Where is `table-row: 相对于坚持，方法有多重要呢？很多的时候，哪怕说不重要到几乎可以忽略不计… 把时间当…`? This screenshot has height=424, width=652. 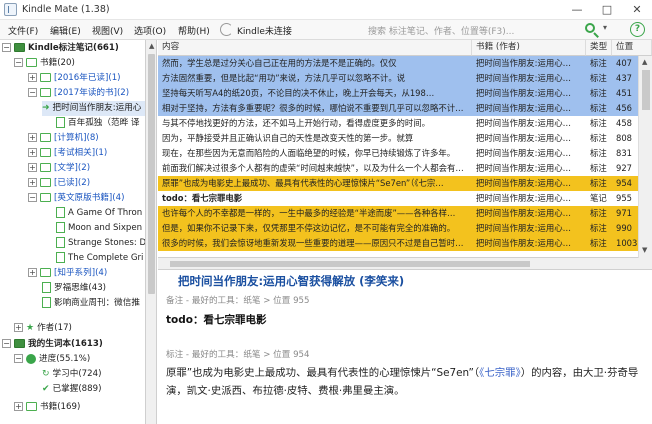
table-row: 相对于坚持，方法有多重要呢？很多的时候，哪怕说不重要到几乎可以忽略不计… 把时间当… is located at coordinates (398, 108).